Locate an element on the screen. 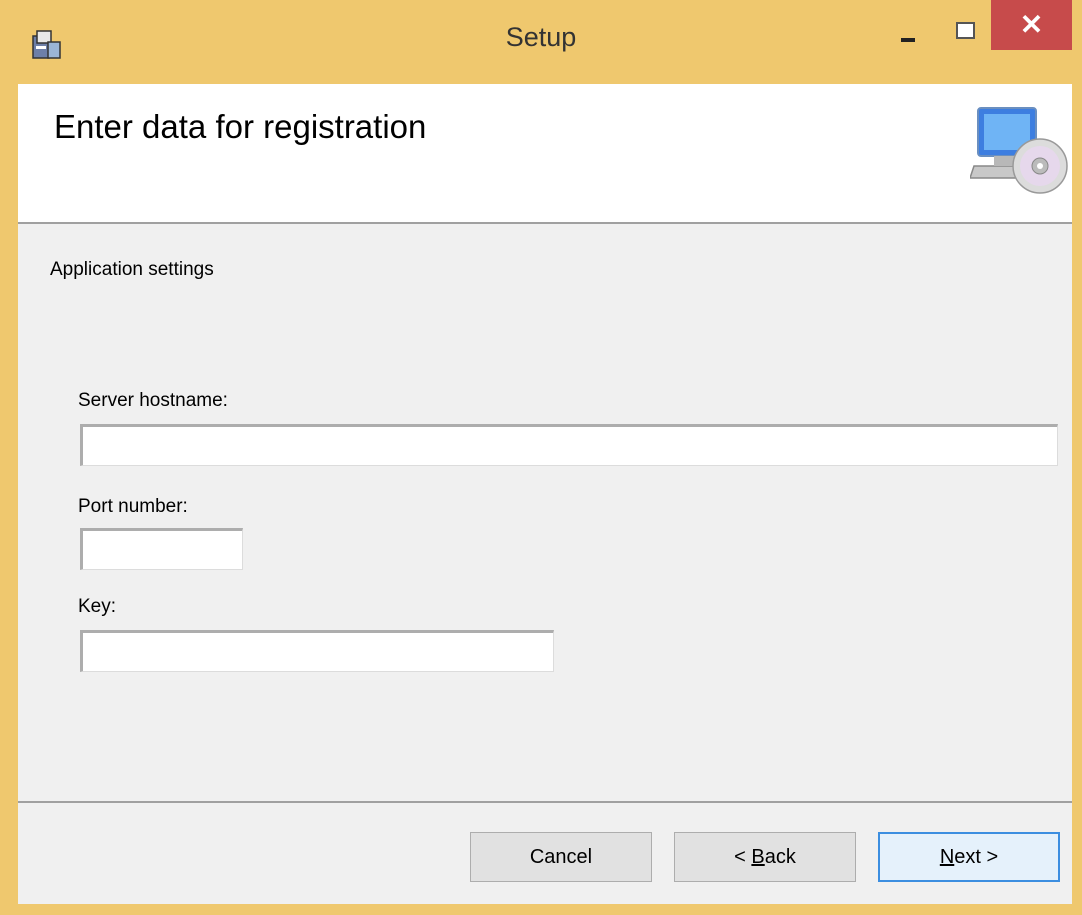  cancel-button: Cancel is located at coordinates (561, 857).